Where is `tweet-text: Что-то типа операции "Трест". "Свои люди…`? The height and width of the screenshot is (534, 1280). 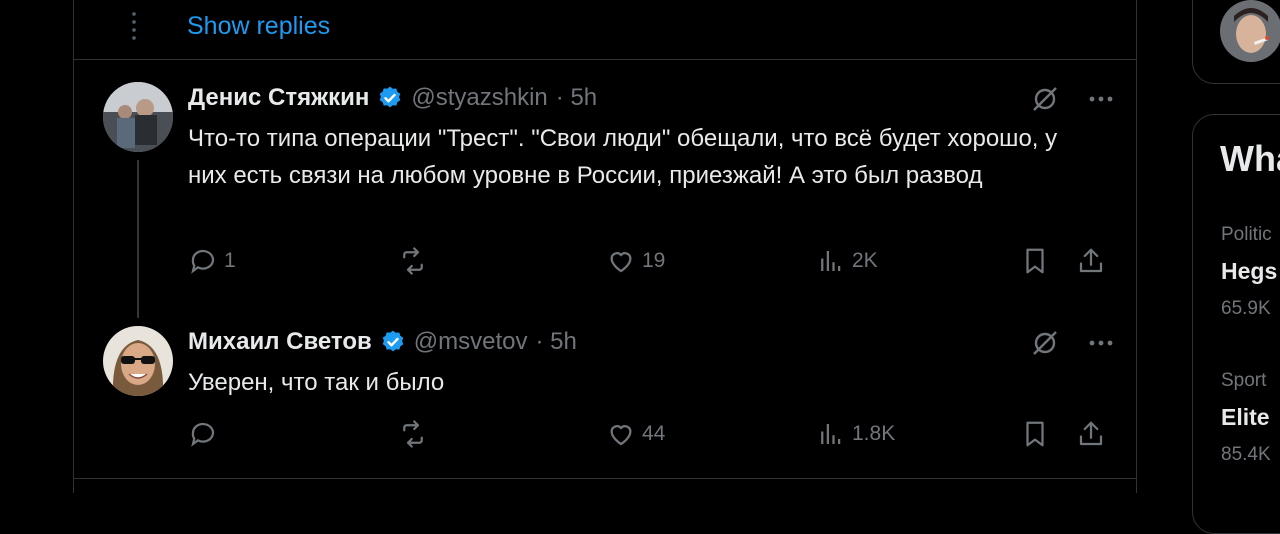
tweet-text: Что-то типа операции "Трест". "Свои люди… is located at coordinates (623, 157).